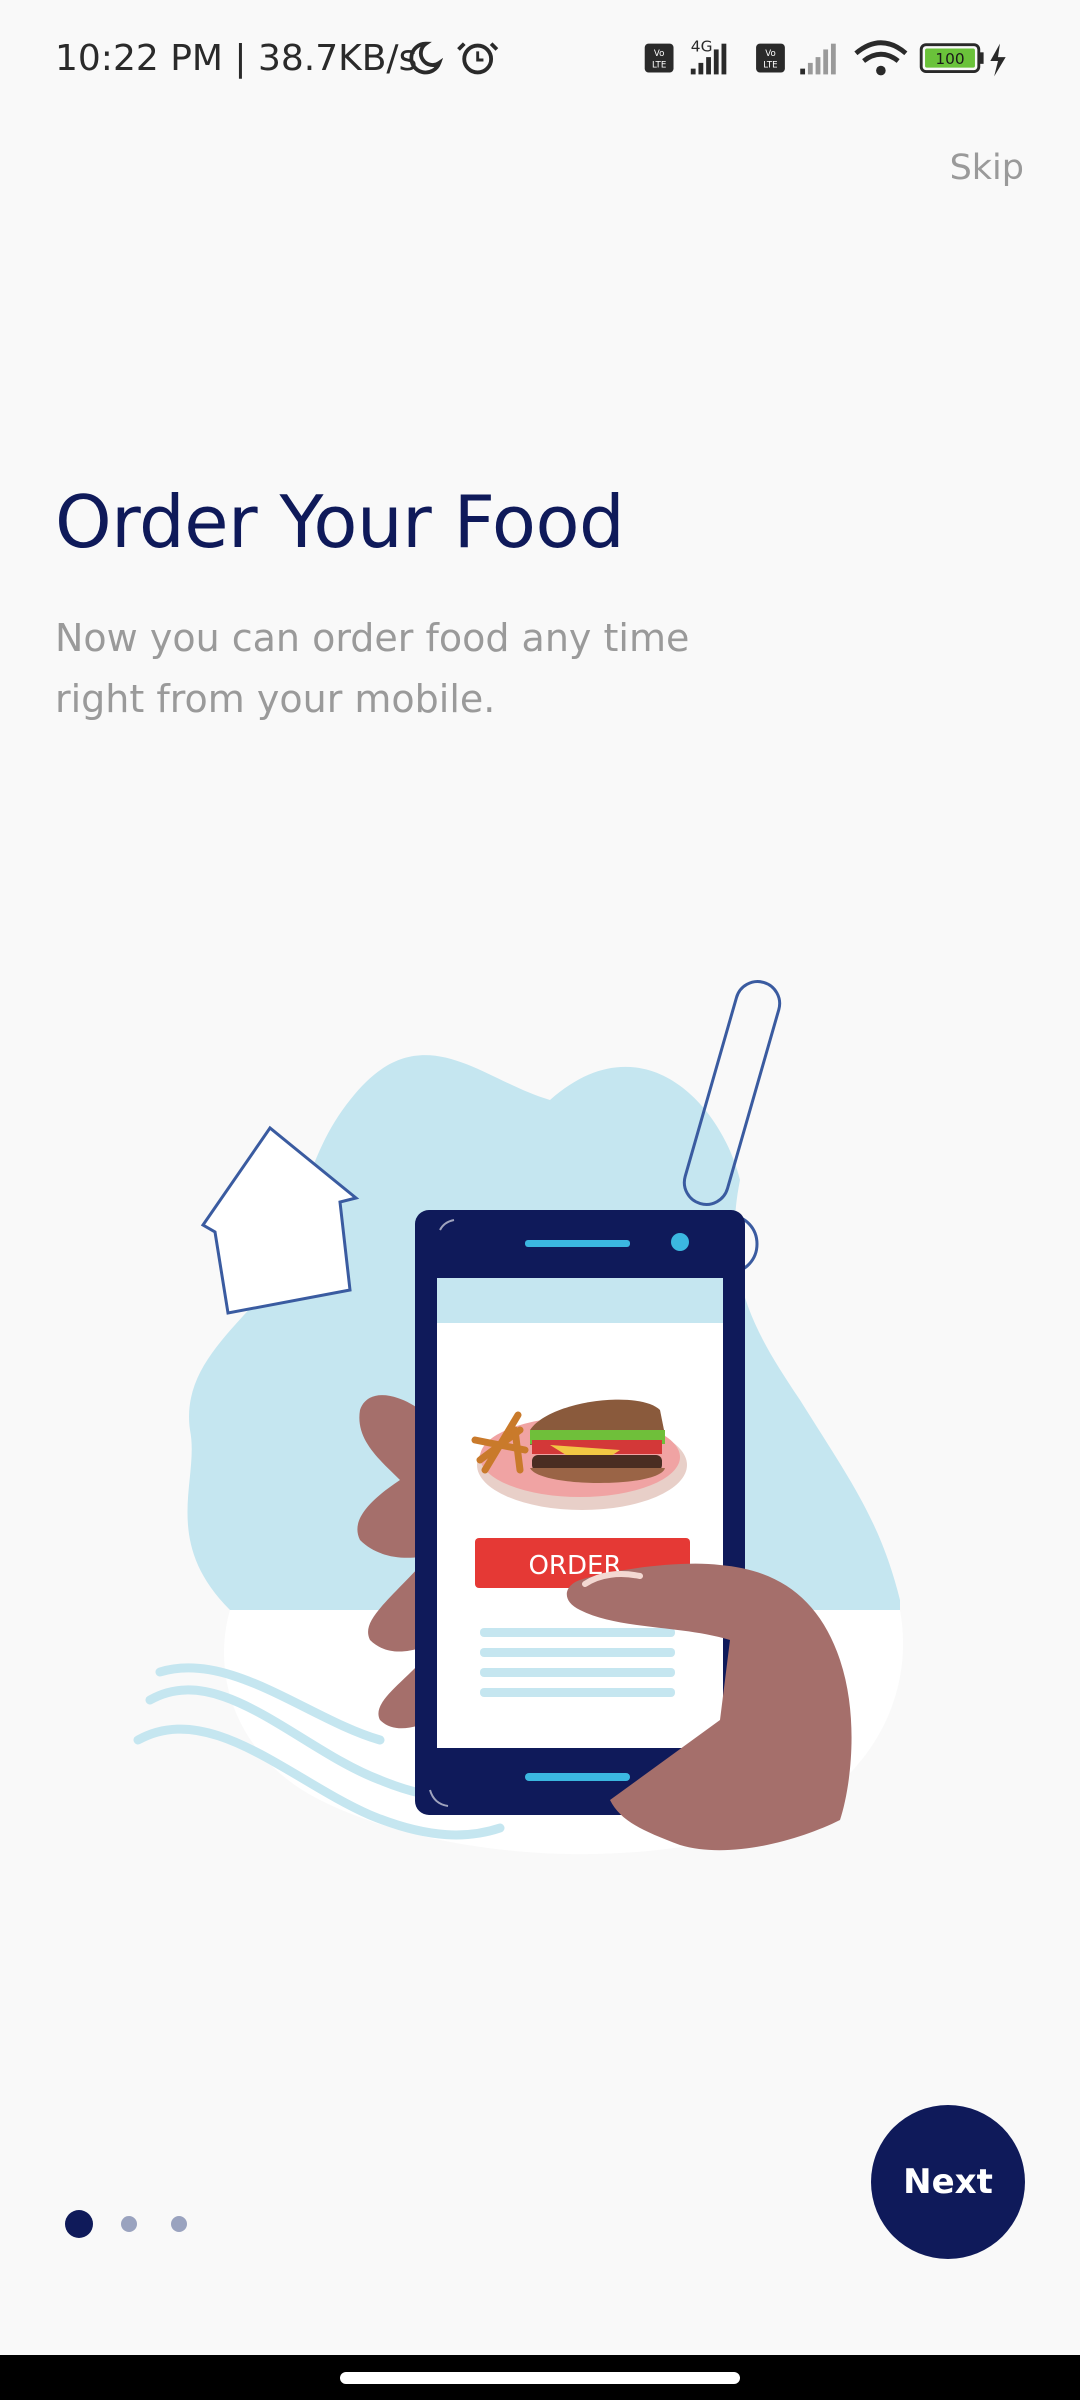  Describe the element at coordinates (79, 2224) in the screenshot. I see `page-dot-active` at that location.